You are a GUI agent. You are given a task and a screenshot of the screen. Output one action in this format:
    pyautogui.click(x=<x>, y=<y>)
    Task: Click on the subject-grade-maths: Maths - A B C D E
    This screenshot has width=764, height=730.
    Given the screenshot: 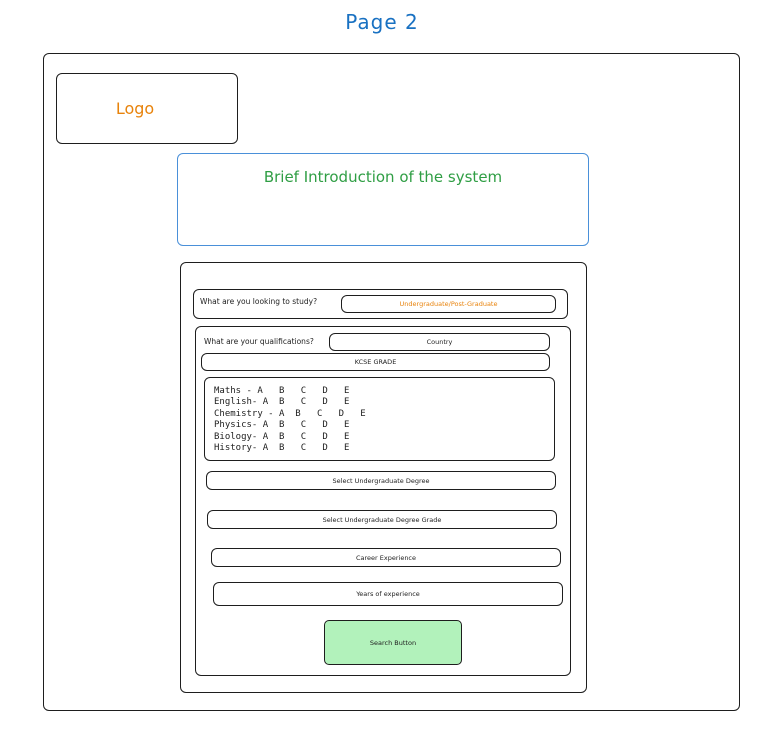 What is the action you would take?
    pyautogui.click(x=281, y=391)
    